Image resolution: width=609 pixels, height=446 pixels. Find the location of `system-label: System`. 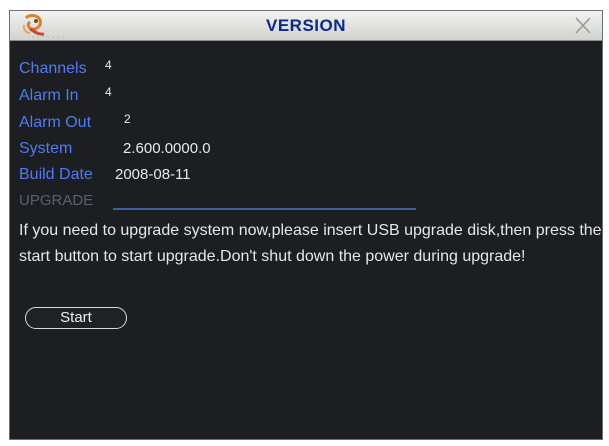

system-label: System is located at coordinates (46, 148).